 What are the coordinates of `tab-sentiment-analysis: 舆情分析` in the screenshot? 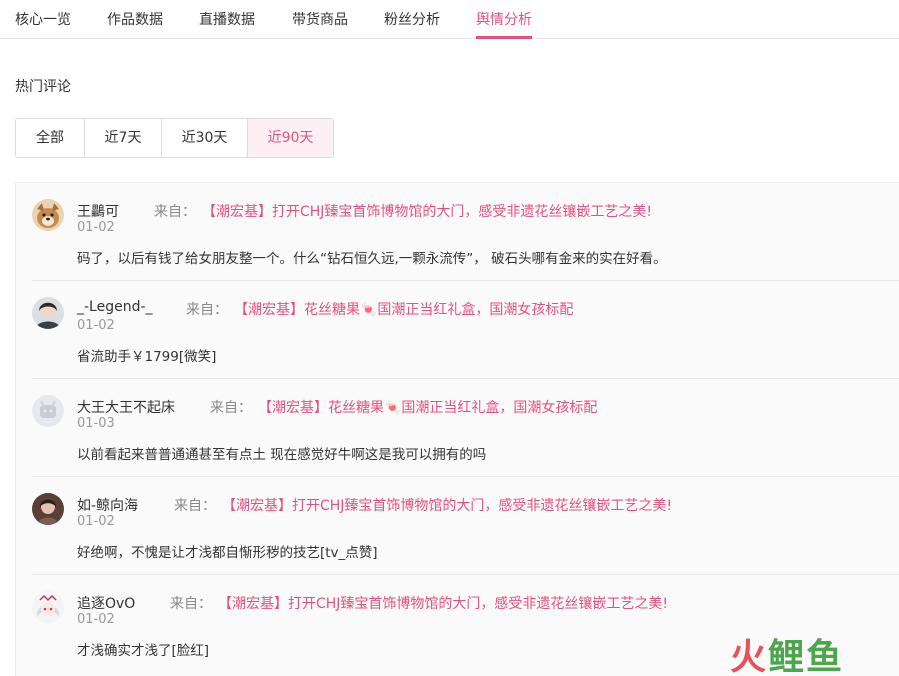 It's located at (504, 19).